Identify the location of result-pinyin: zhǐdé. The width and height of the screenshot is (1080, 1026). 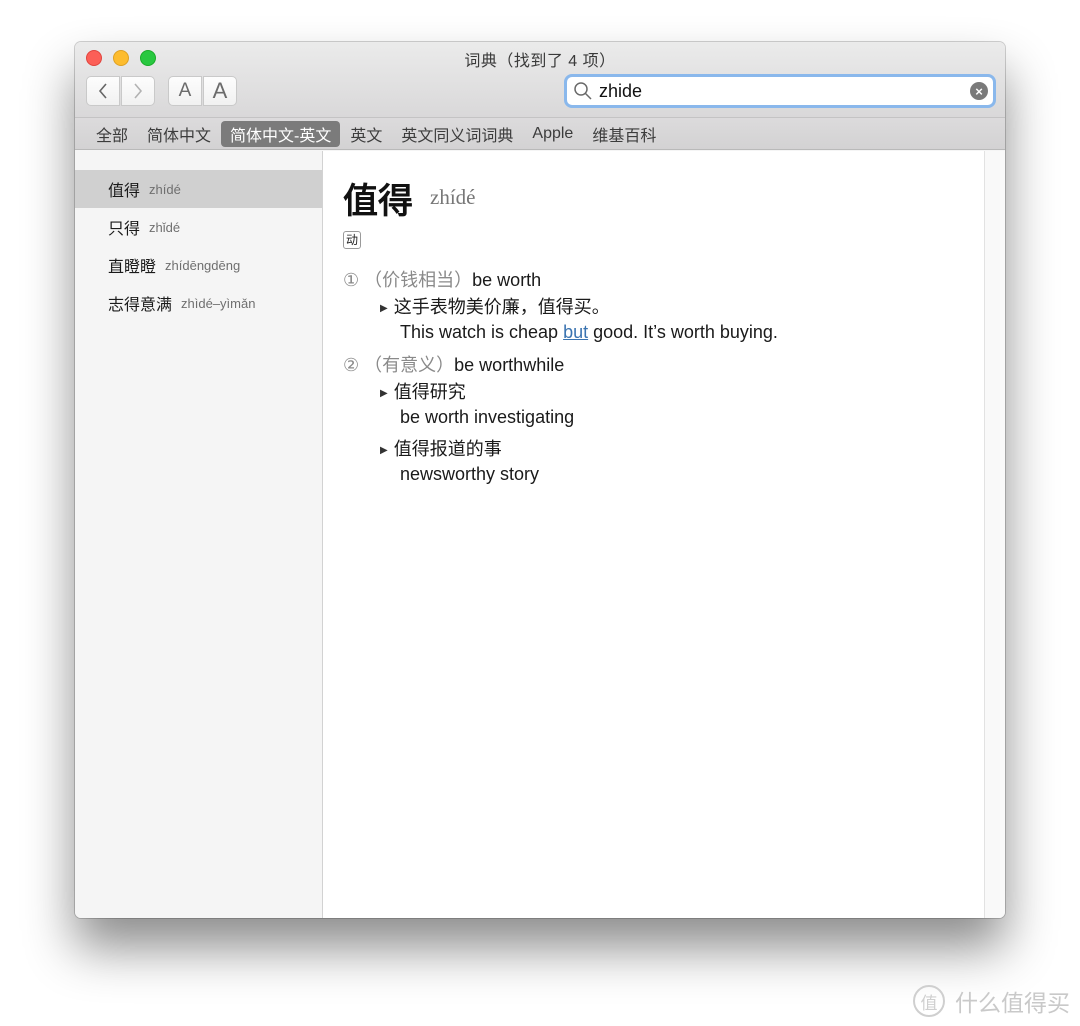
(165, 227).